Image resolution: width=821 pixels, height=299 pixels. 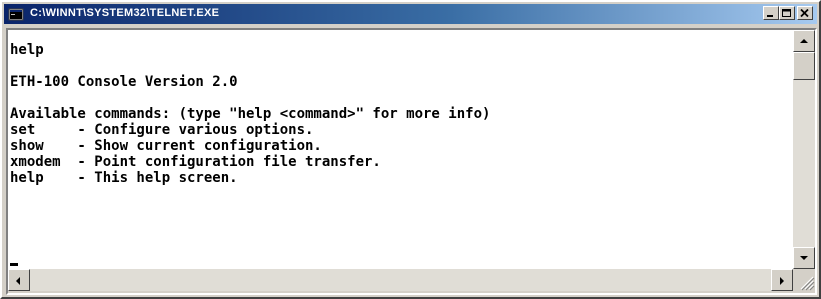 I want to click on arrow-right-icon, so click(x=782, y=281).